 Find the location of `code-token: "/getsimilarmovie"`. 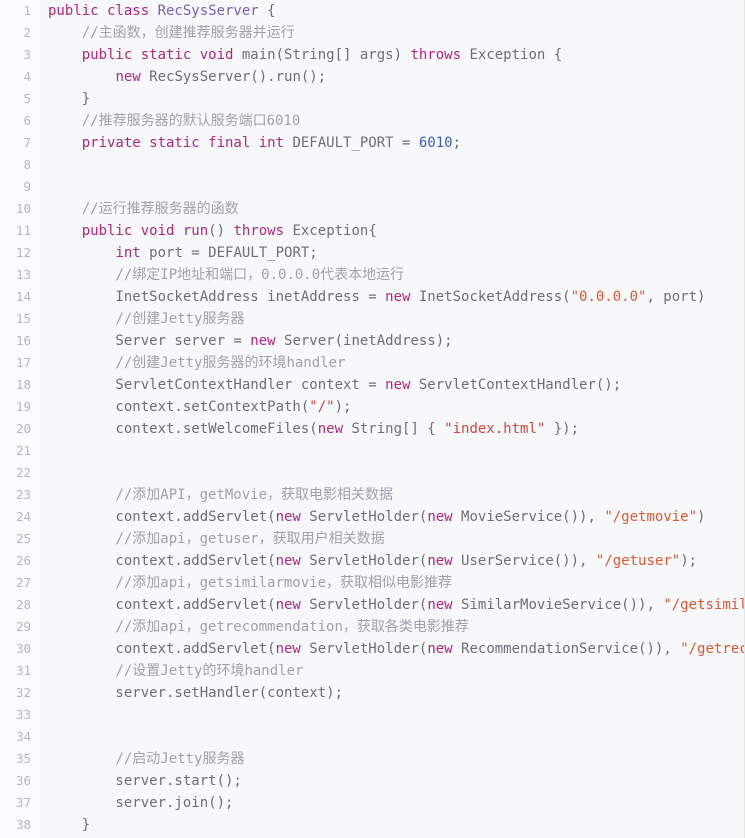

code-token: "/getsimilarmovie" is located at coordinates (703, 605).